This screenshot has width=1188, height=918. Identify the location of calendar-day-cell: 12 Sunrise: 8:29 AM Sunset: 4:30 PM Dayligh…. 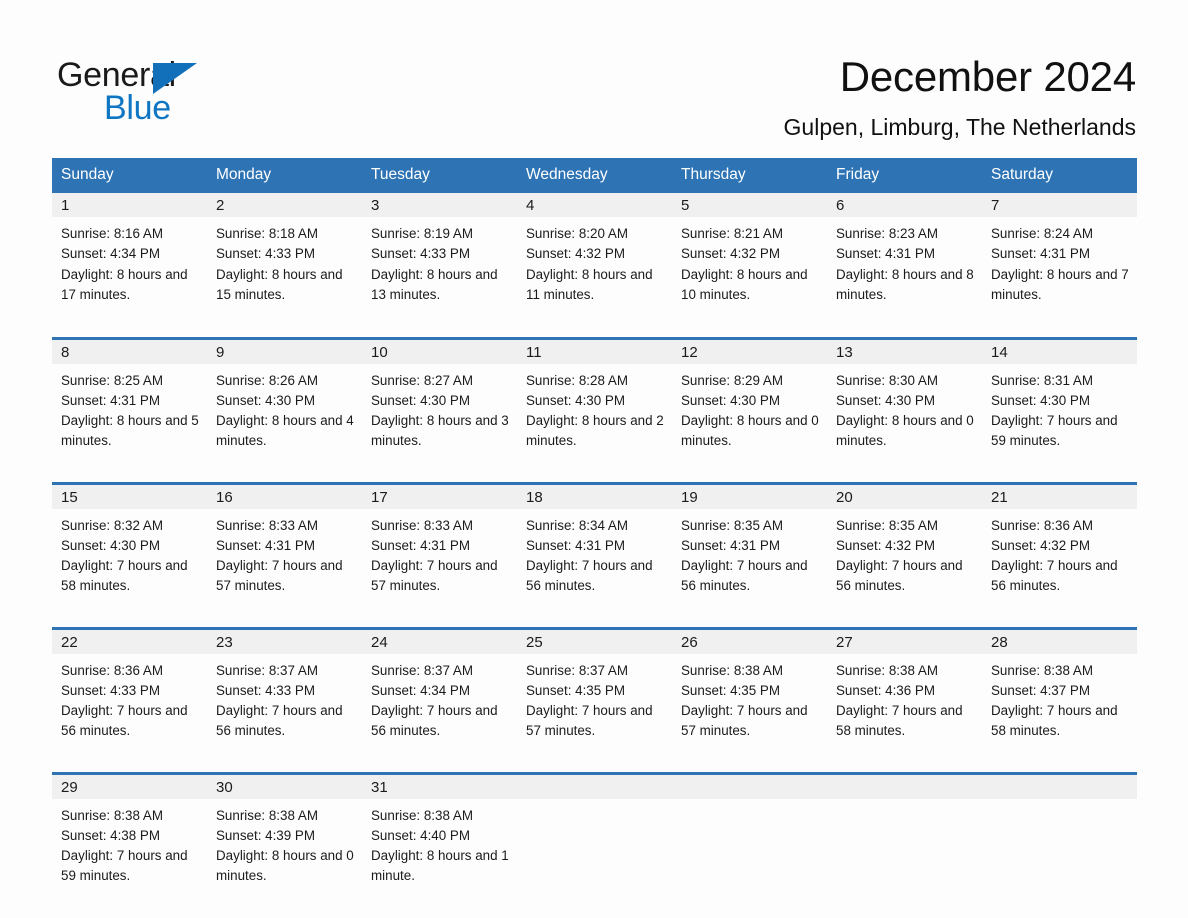
(749, 404).